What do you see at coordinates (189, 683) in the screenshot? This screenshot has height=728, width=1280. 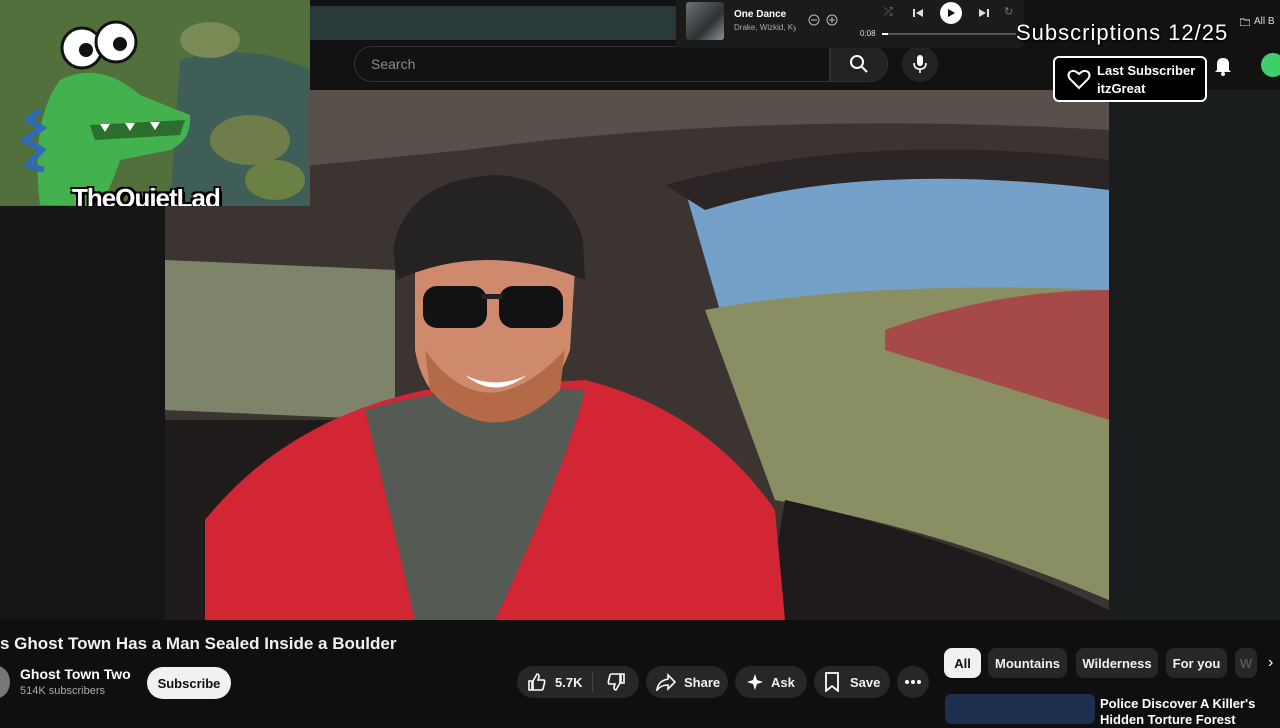 I see `subscribe-button: Subscribe` at bounding box center [189, 683].